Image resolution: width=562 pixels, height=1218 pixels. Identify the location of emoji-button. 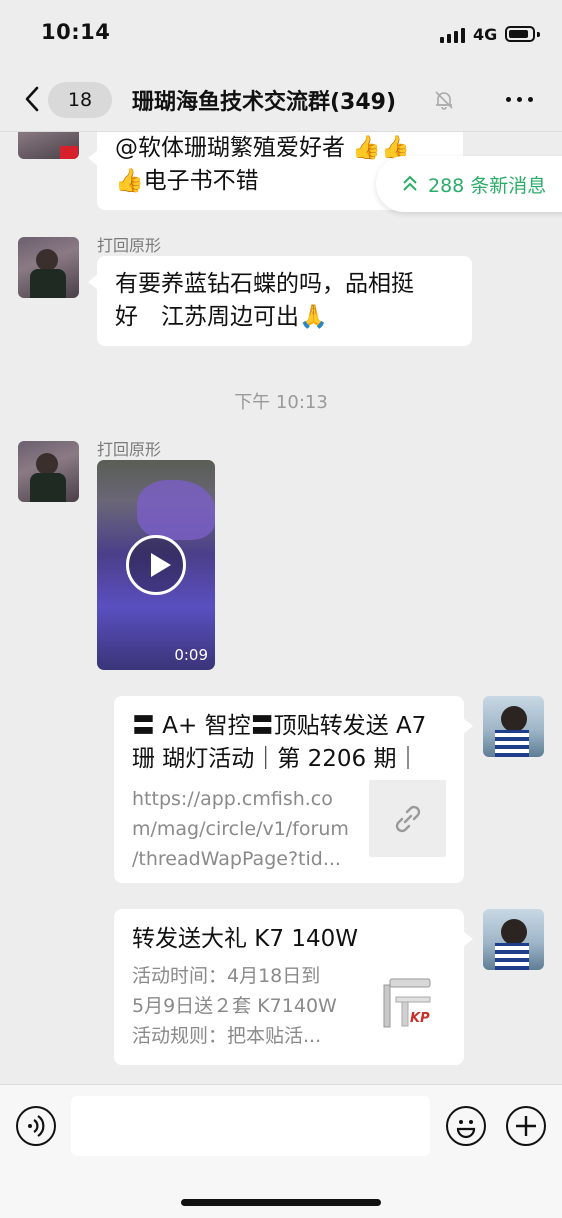
(466, 1126).